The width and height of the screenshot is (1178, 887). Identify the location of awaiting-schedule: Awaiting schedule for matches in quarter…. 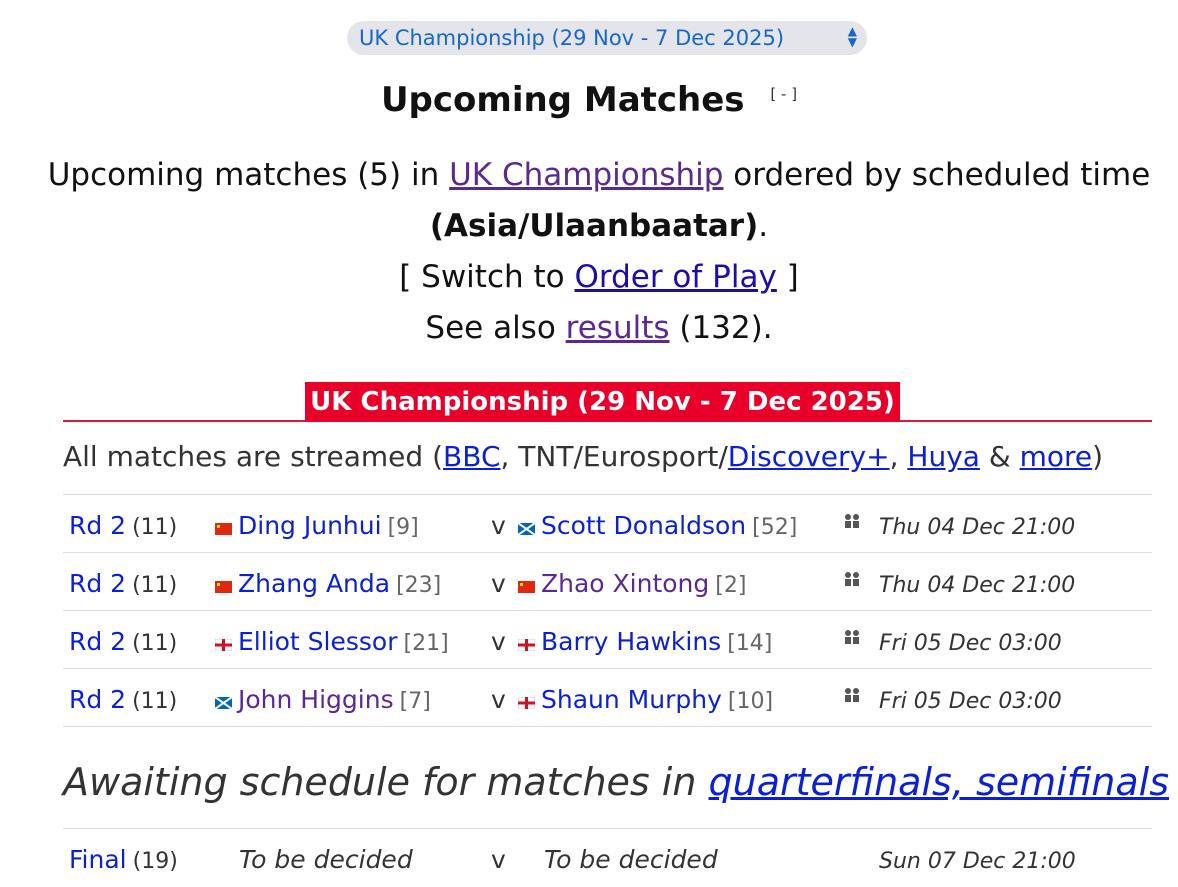
(616, 782).